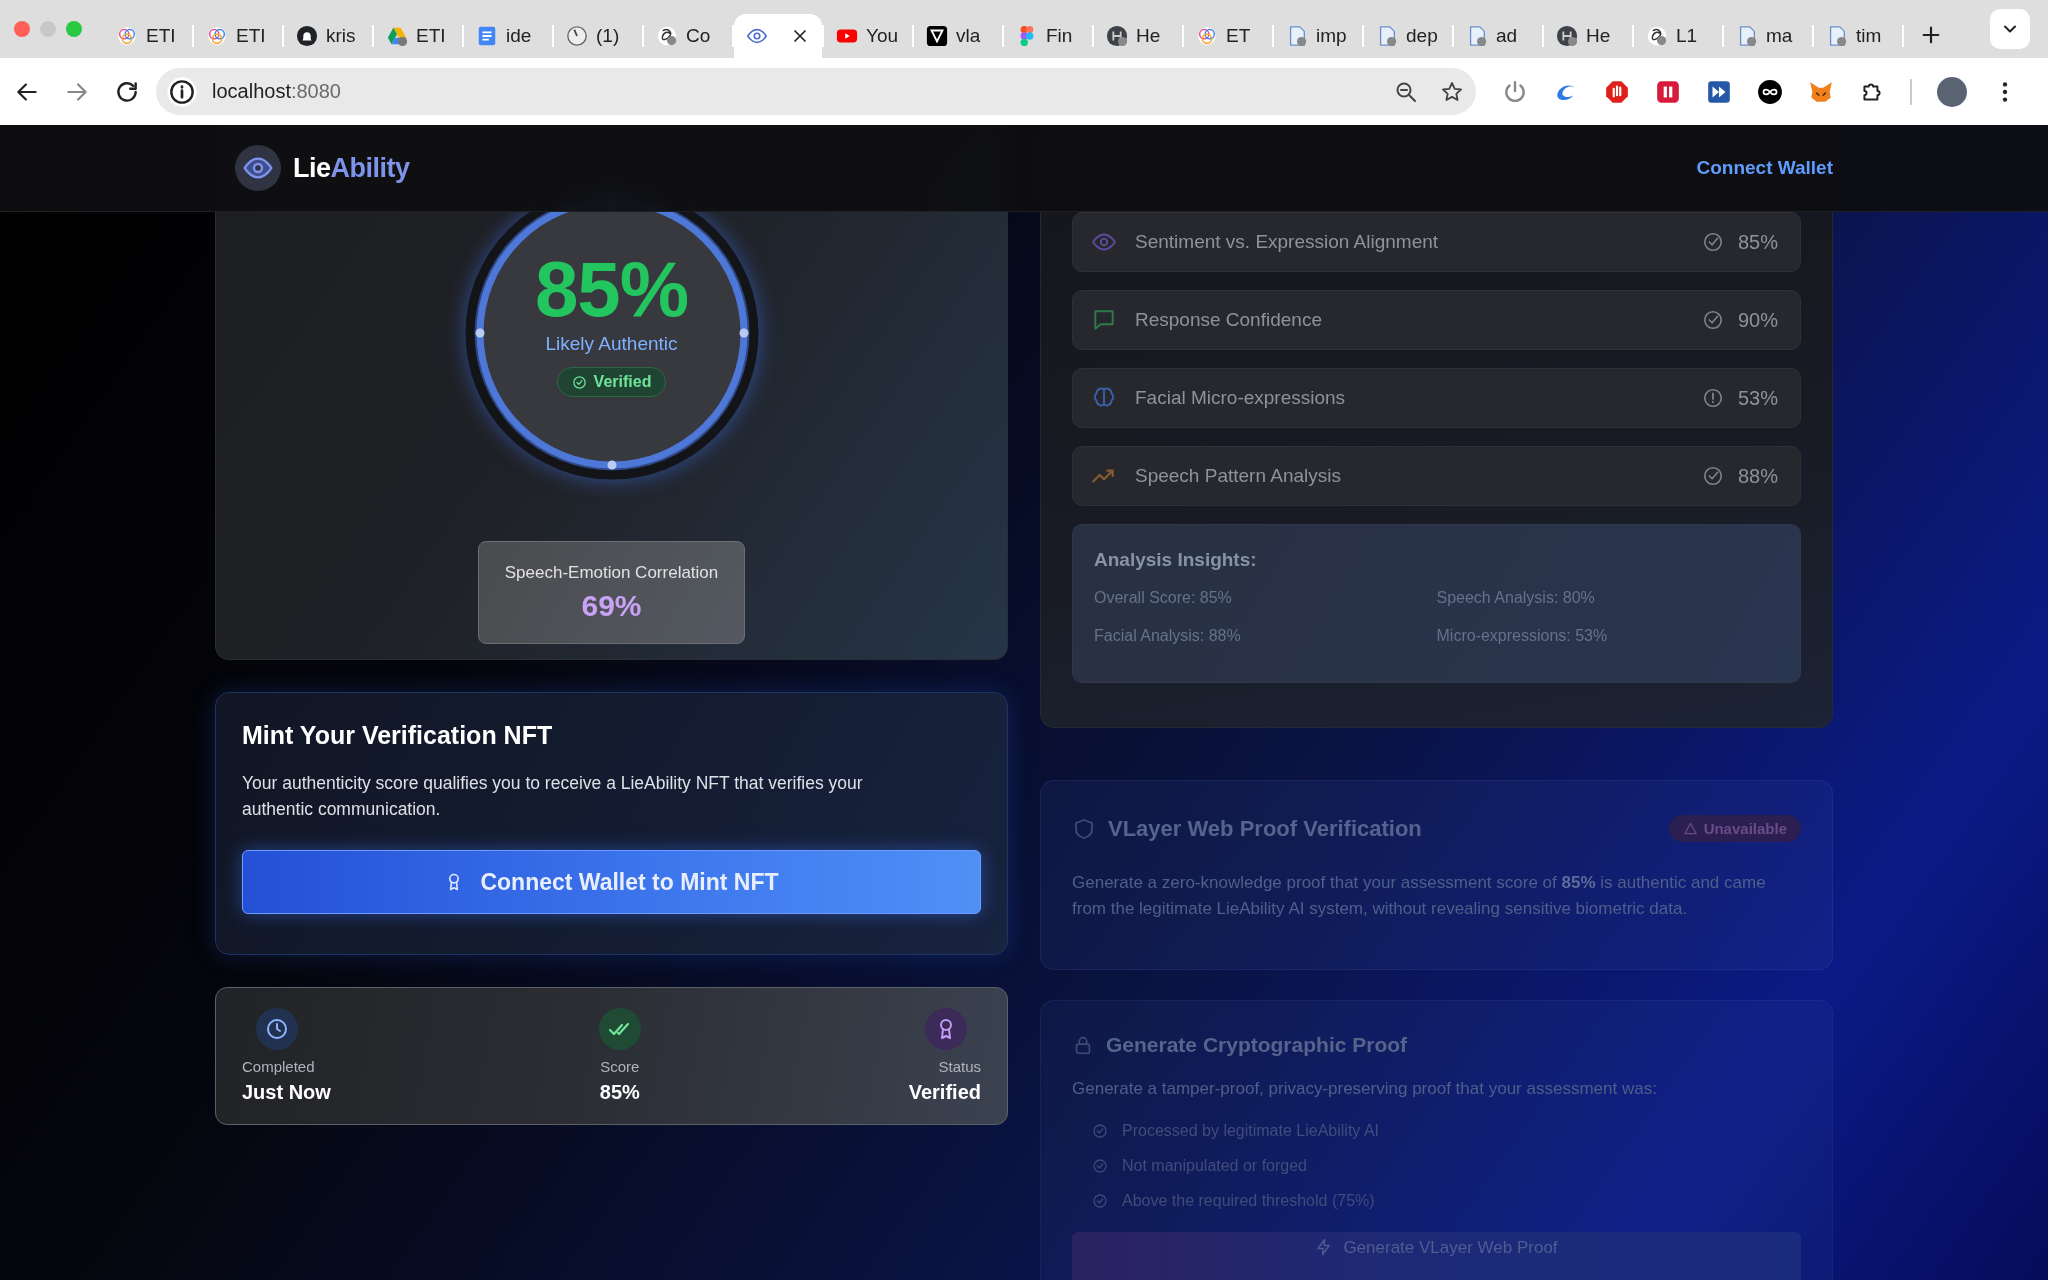 The image size is (2048, 1280). What do you see at coordinates (611, 344) in the screenshot?
I see `verdict-label: Likely Authentic` at bounding box center [611, 344].